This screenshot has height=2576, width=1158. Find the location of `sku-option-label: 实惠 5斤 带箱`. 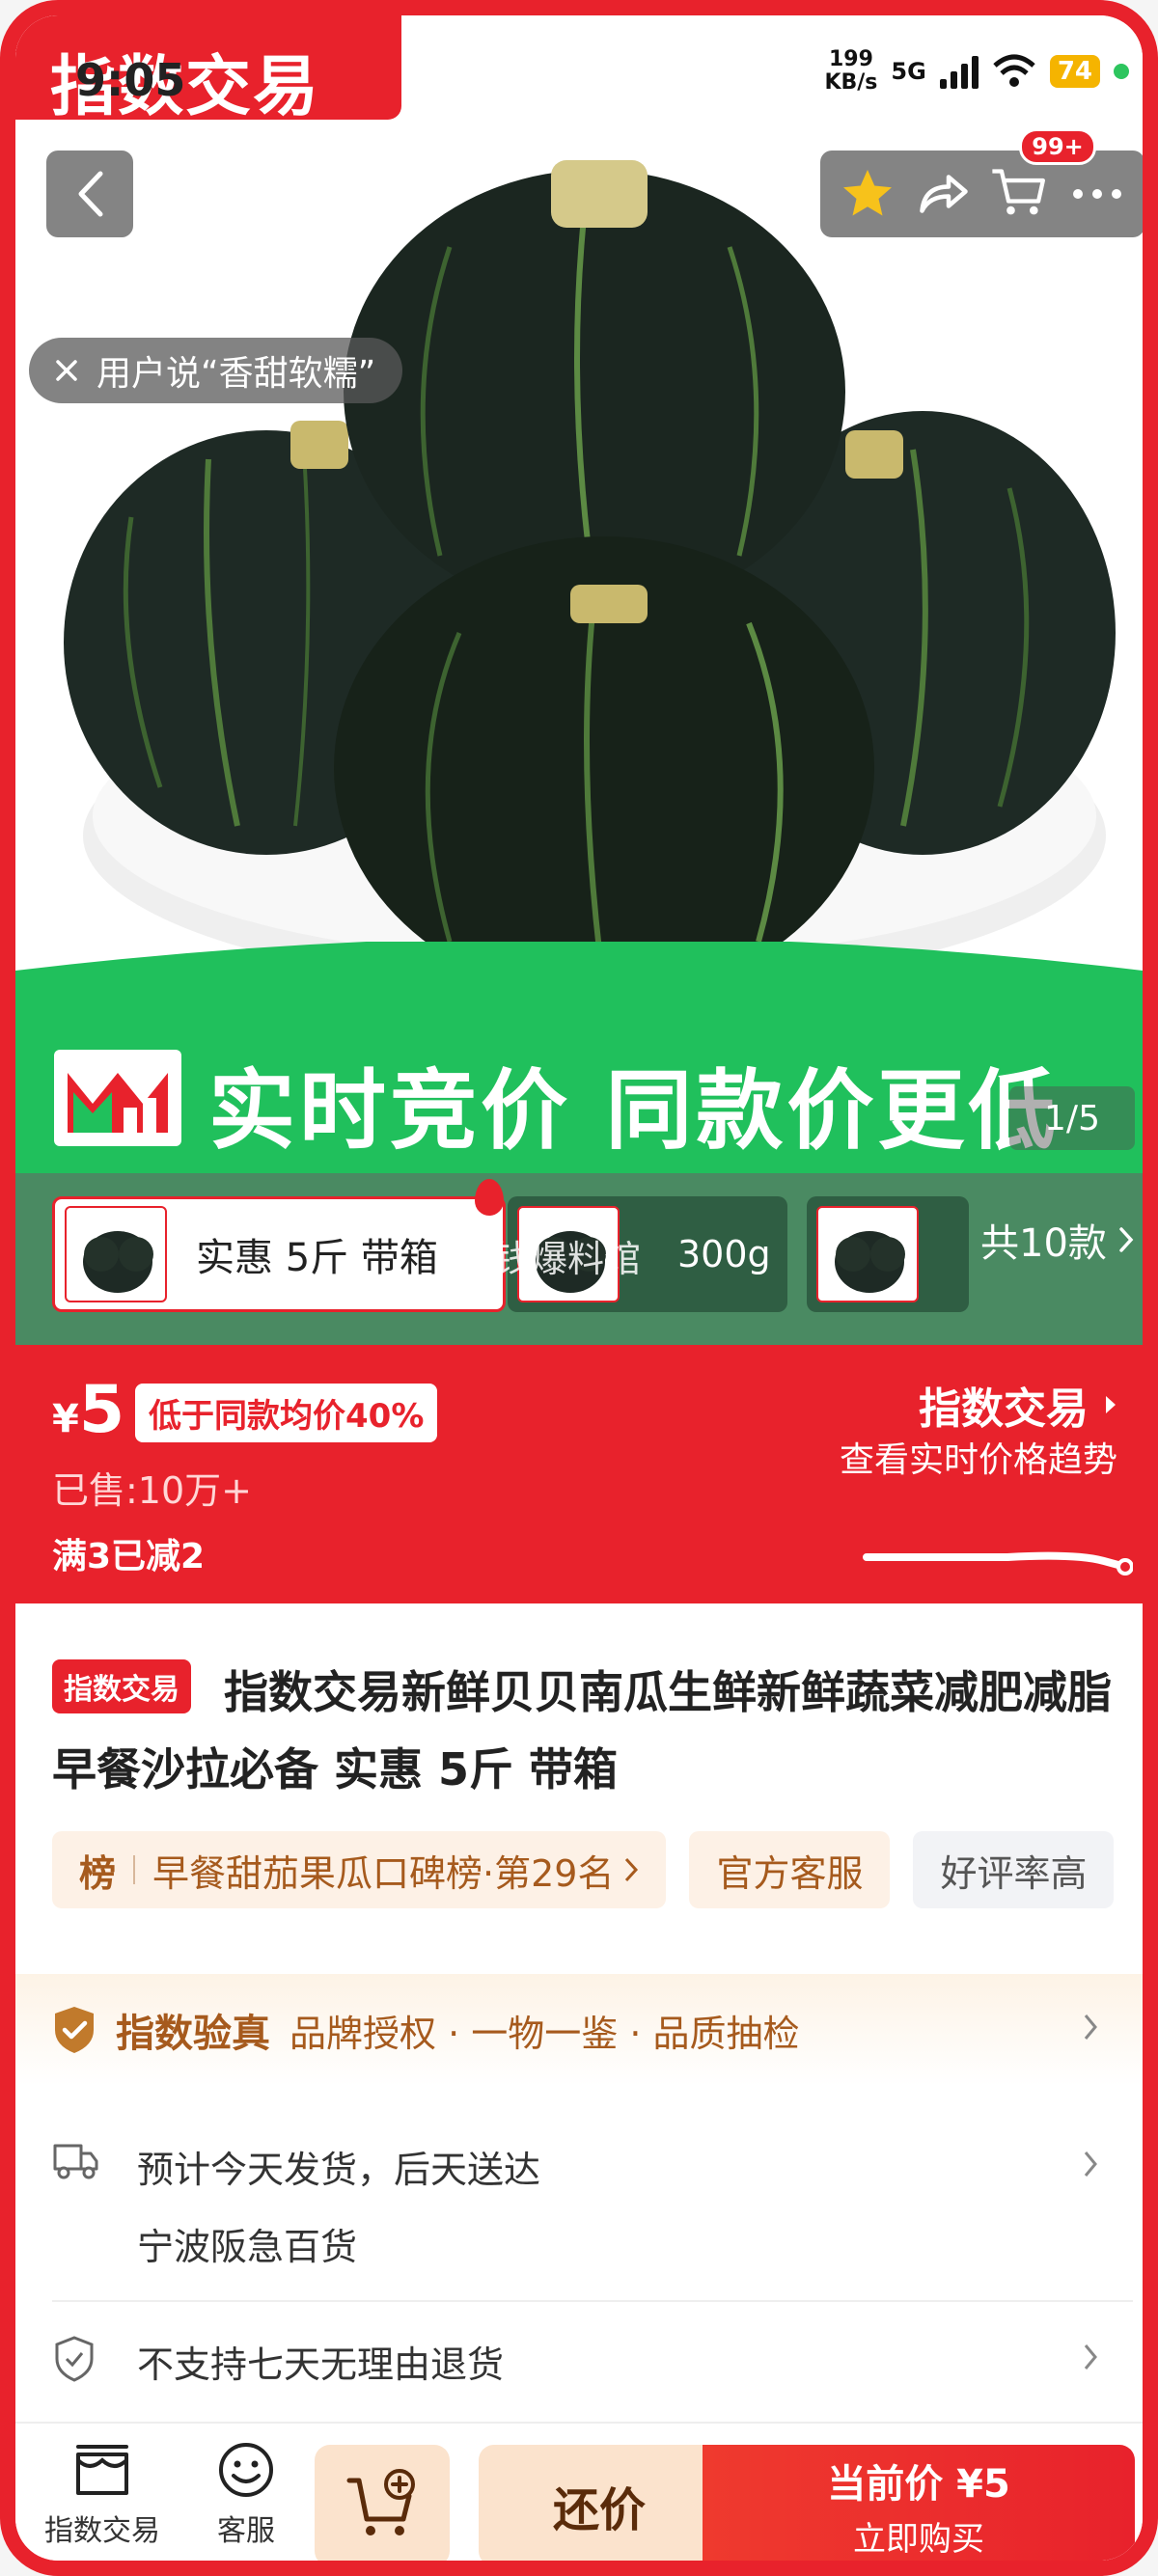

sku-option-label: 实惠 5斤 带箱 is located at coordinates (317, 1258).